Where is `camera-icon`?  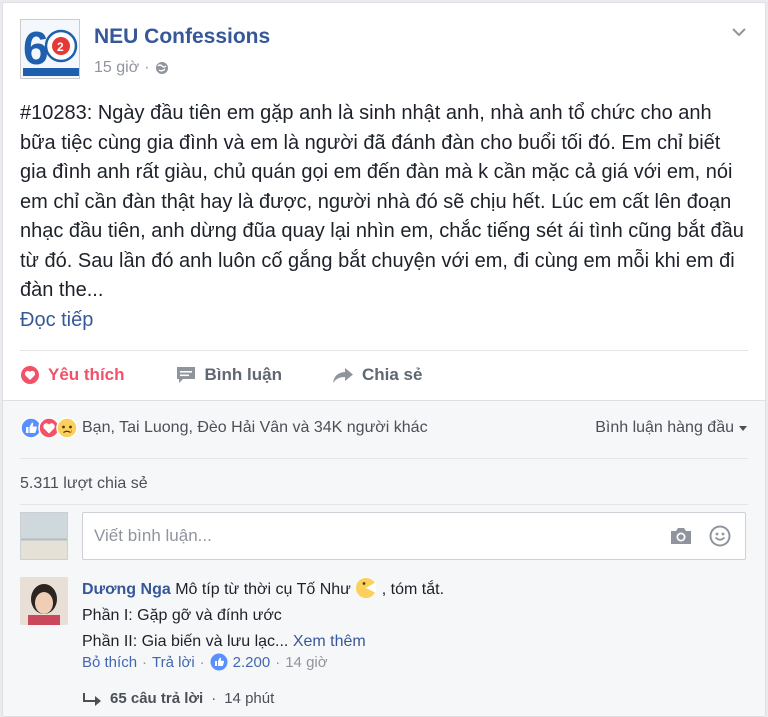 camera-icon is located at coordinates (681, 536).